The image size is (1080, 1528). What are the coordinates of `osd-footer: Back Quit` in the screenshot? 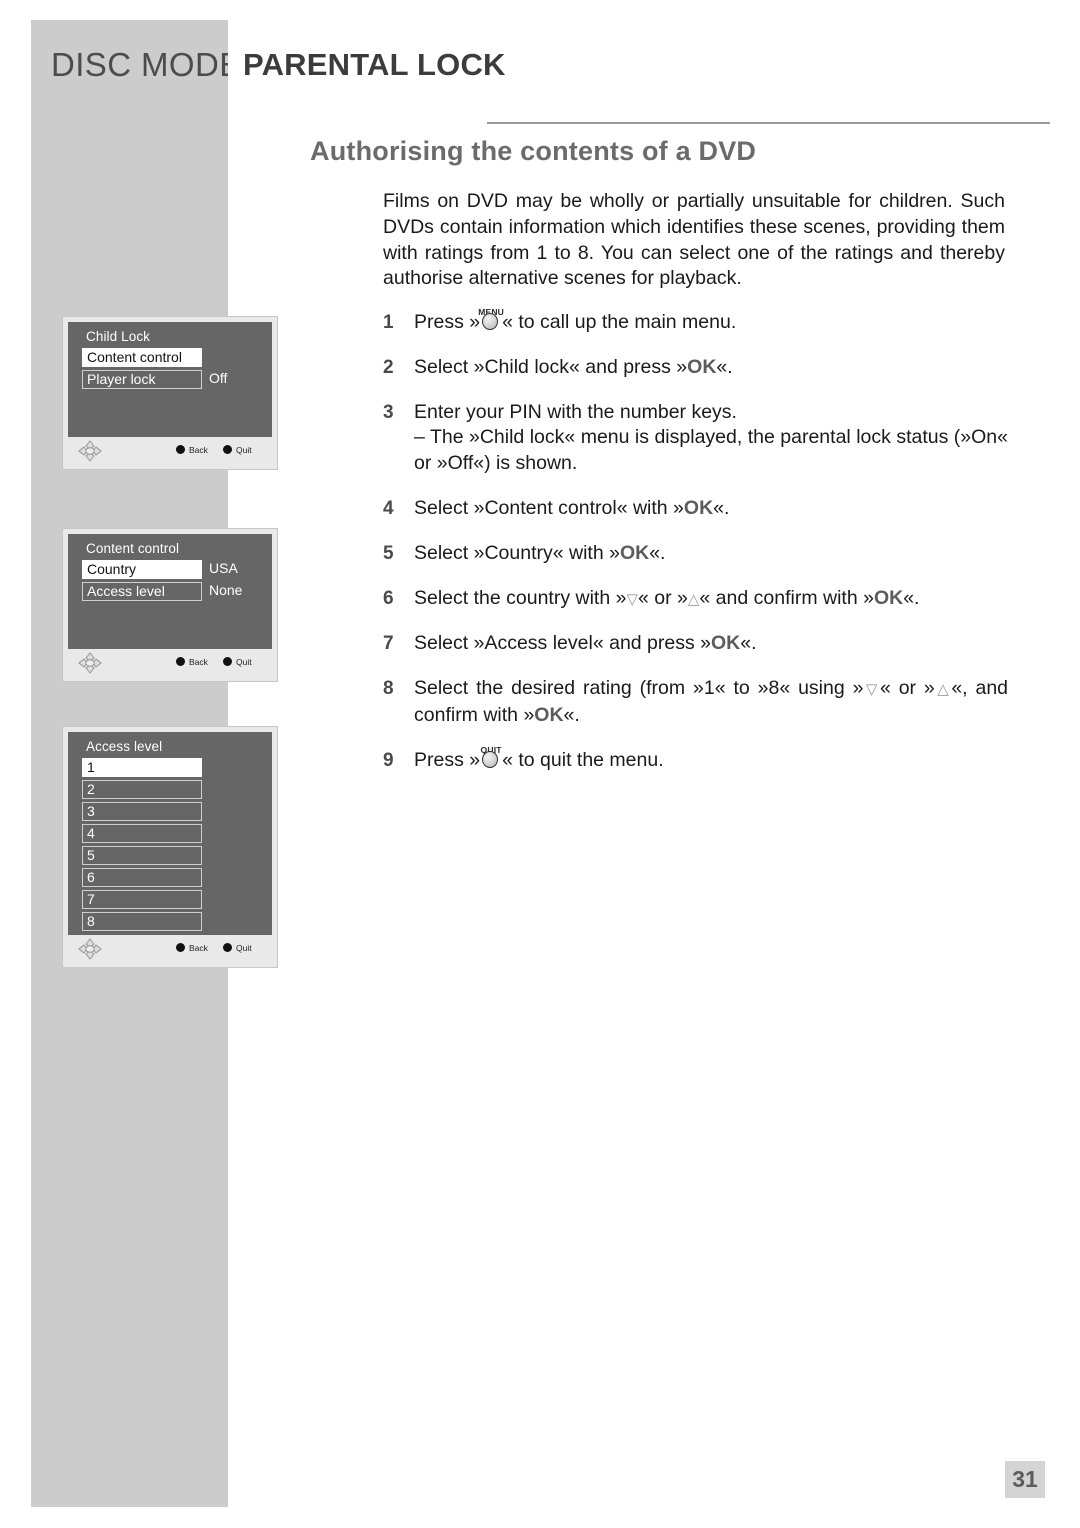 It's located at (170, 663).